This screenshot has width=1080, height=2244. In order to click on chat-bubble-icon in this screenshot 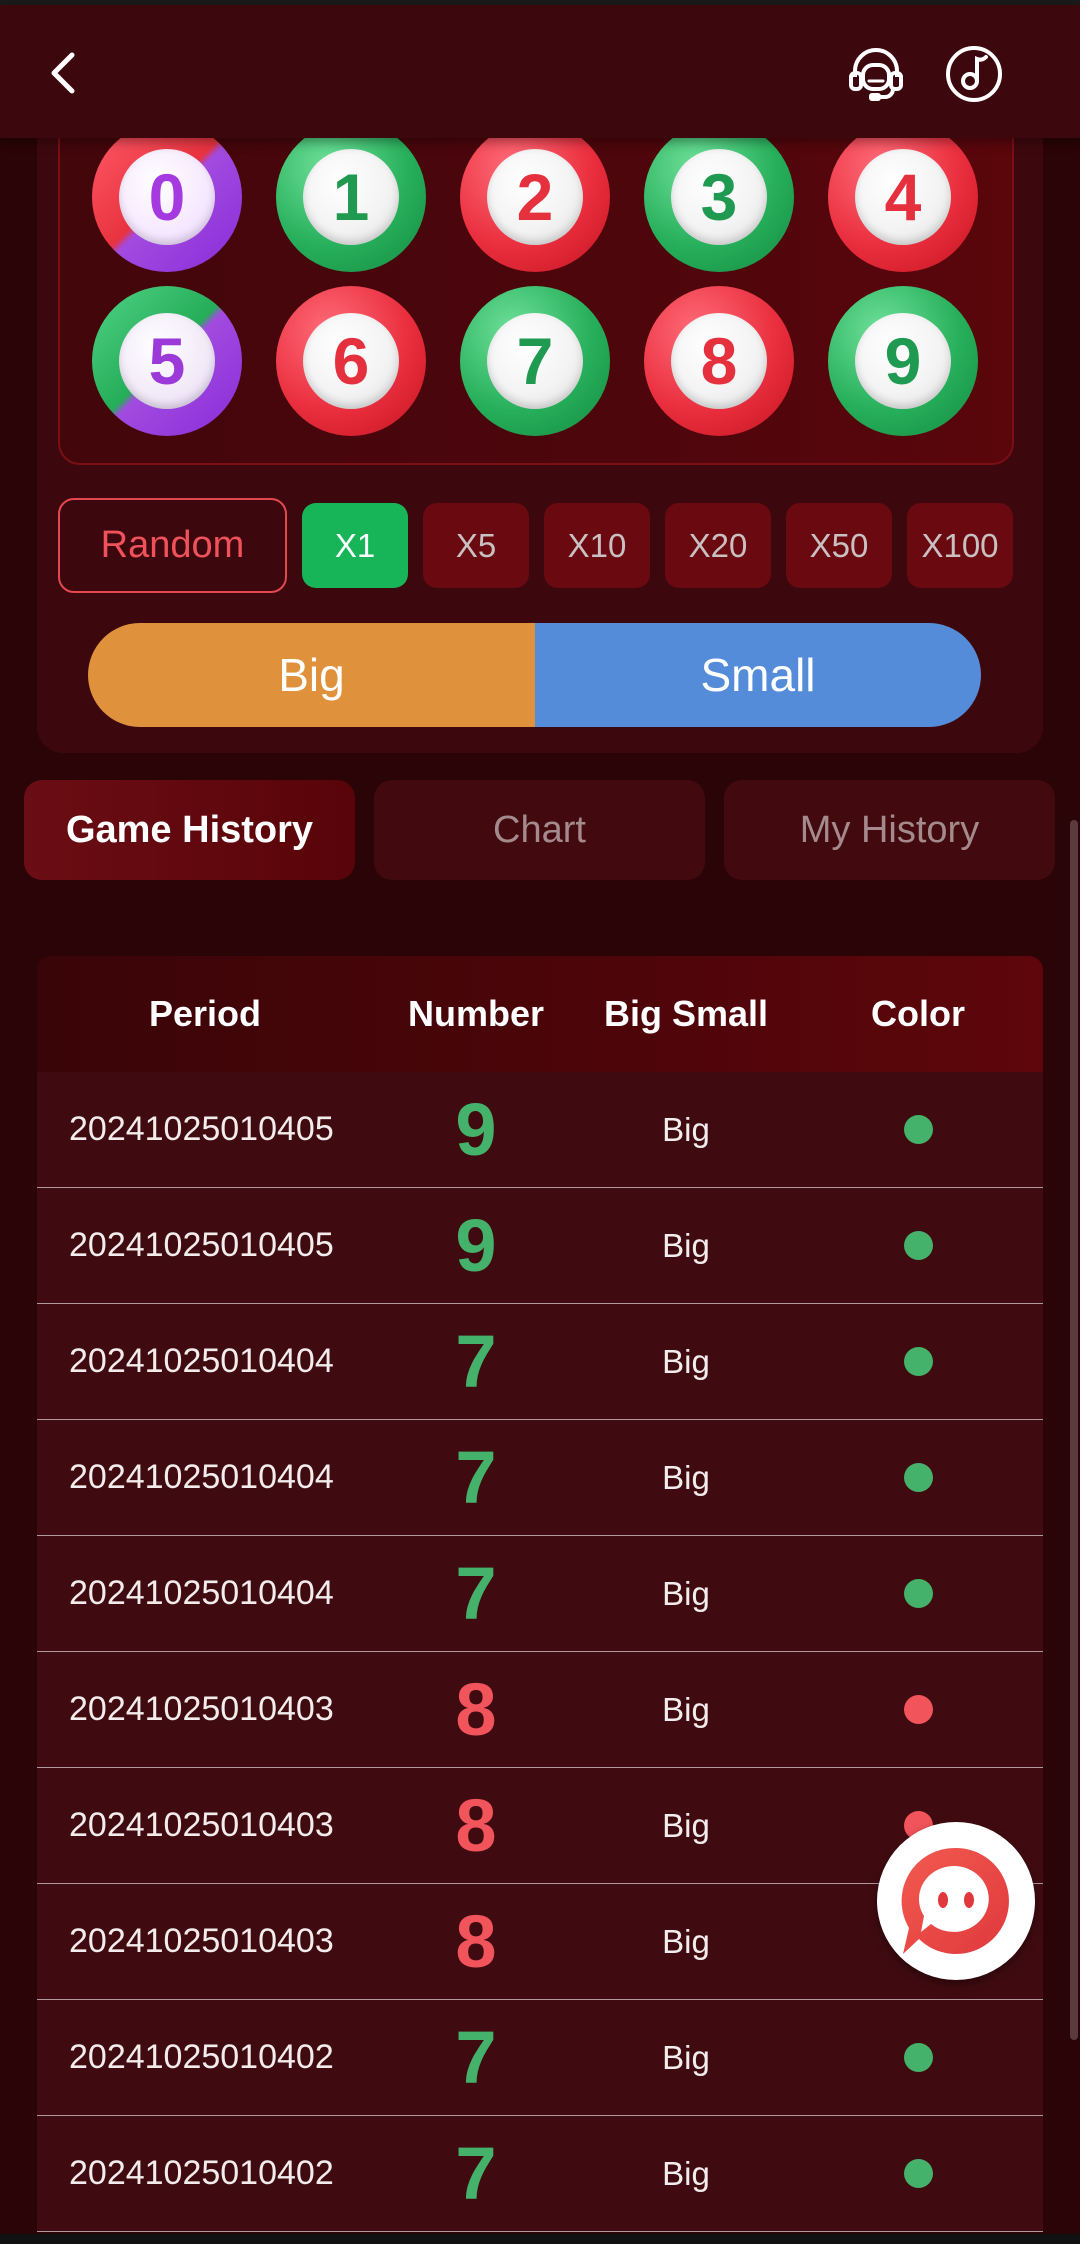, I will do `click(955, 1900)`.